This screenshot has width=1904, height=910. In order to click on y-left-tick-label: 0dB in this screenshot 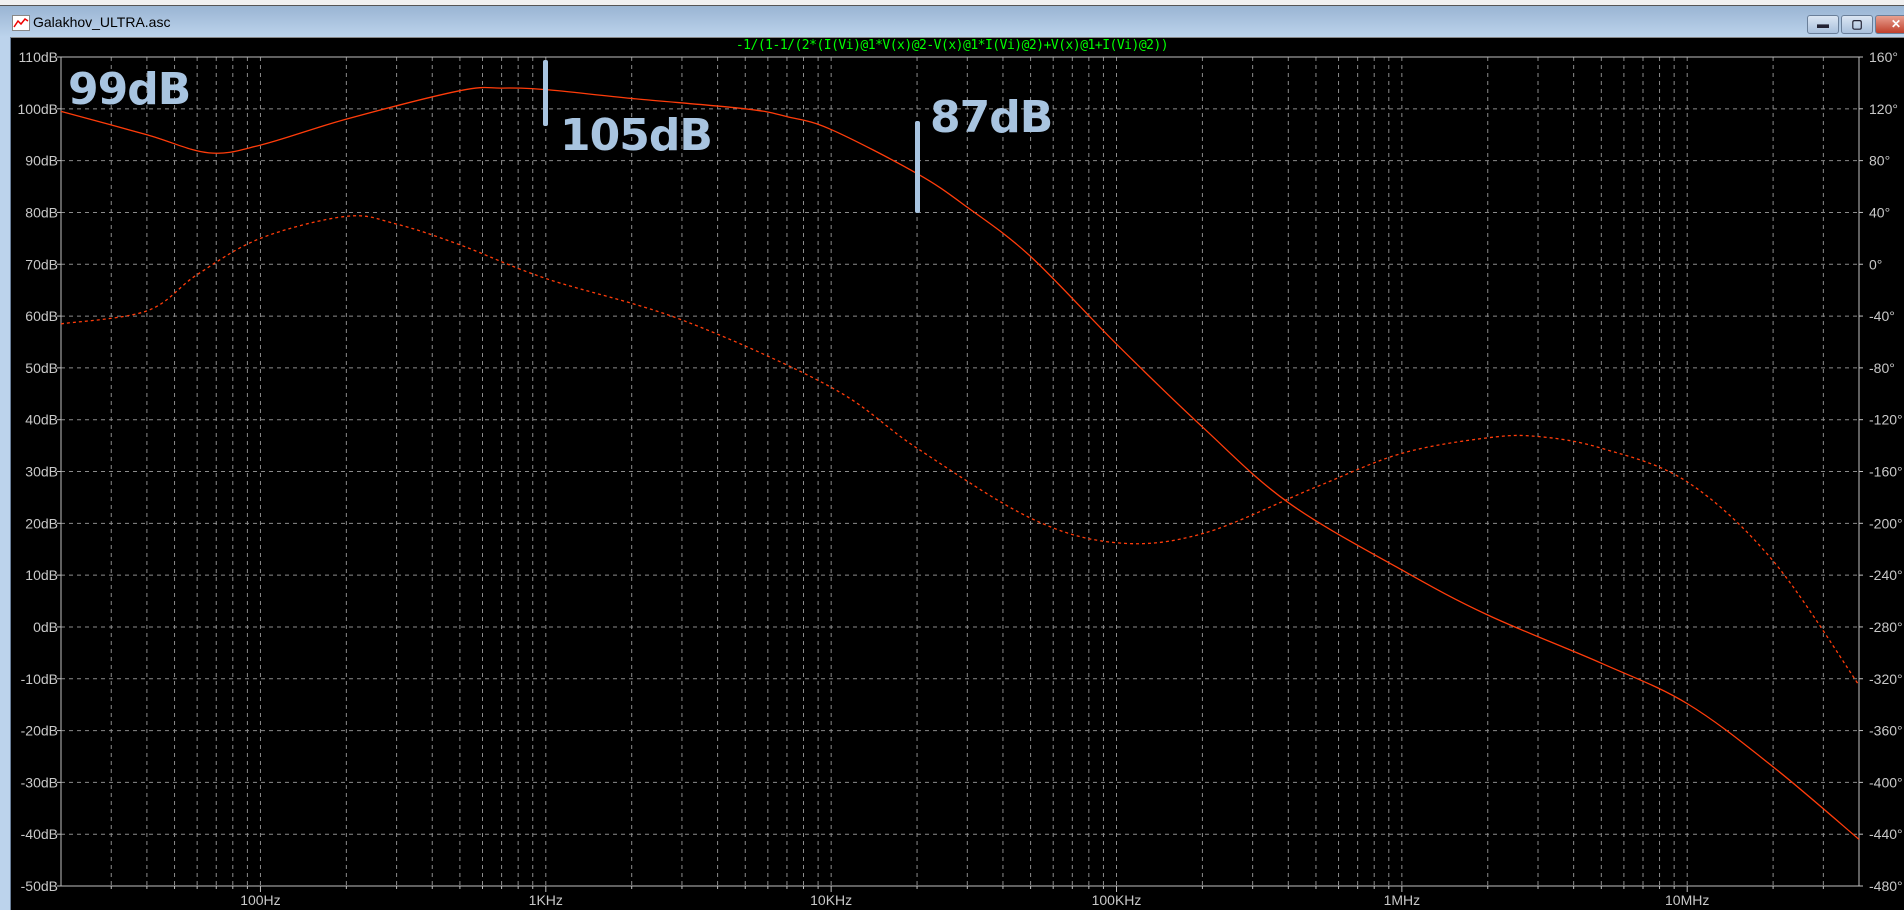, I will do `click(45, 627)`.